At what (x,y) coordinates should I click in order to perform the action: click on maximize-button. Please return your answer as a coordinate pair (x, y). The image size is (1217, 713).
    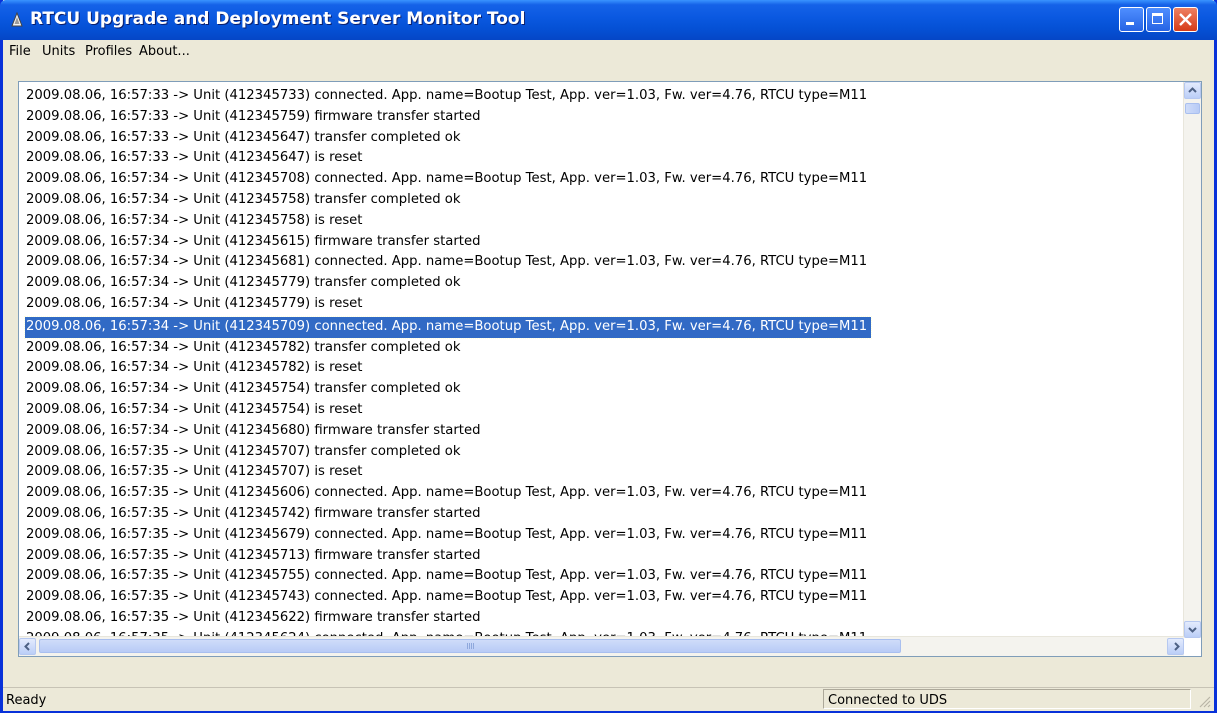
    Looking at the image, I should click on (1158, 19).